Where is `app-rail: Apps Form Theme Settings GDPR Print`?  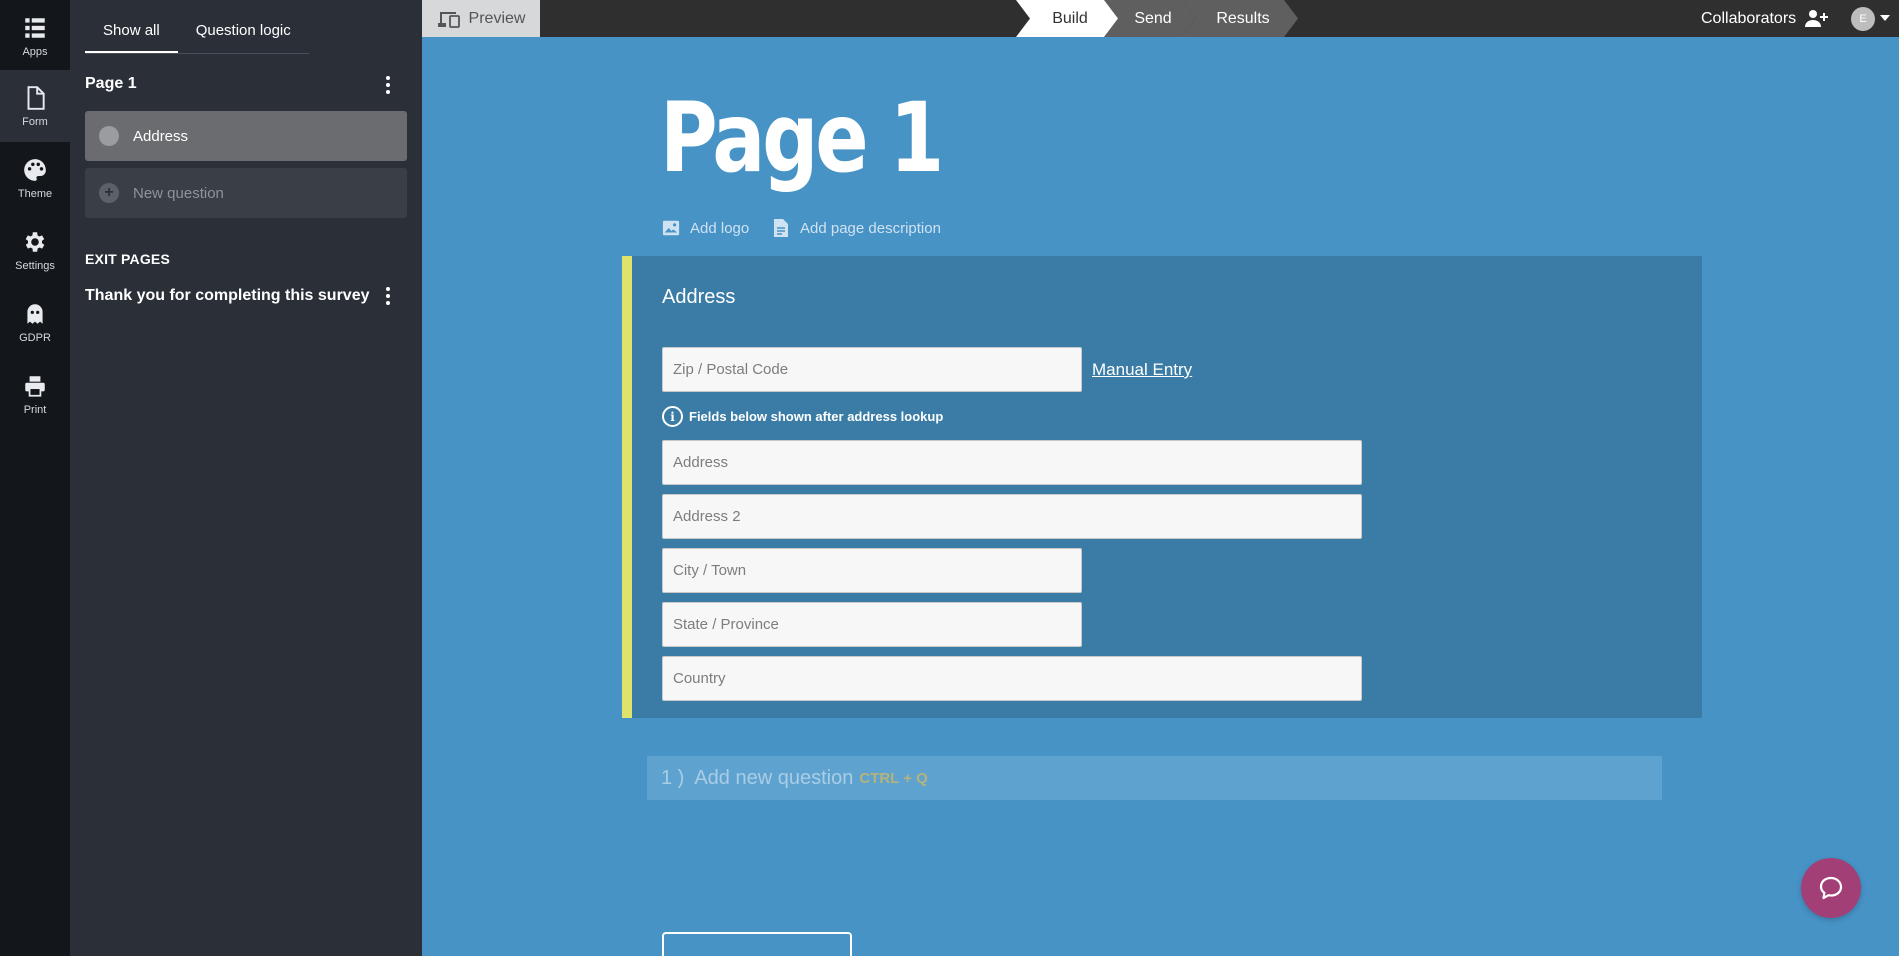 app-rail: Apps Form Theme Settings GDPR Print is located at coordinates (35, 478).